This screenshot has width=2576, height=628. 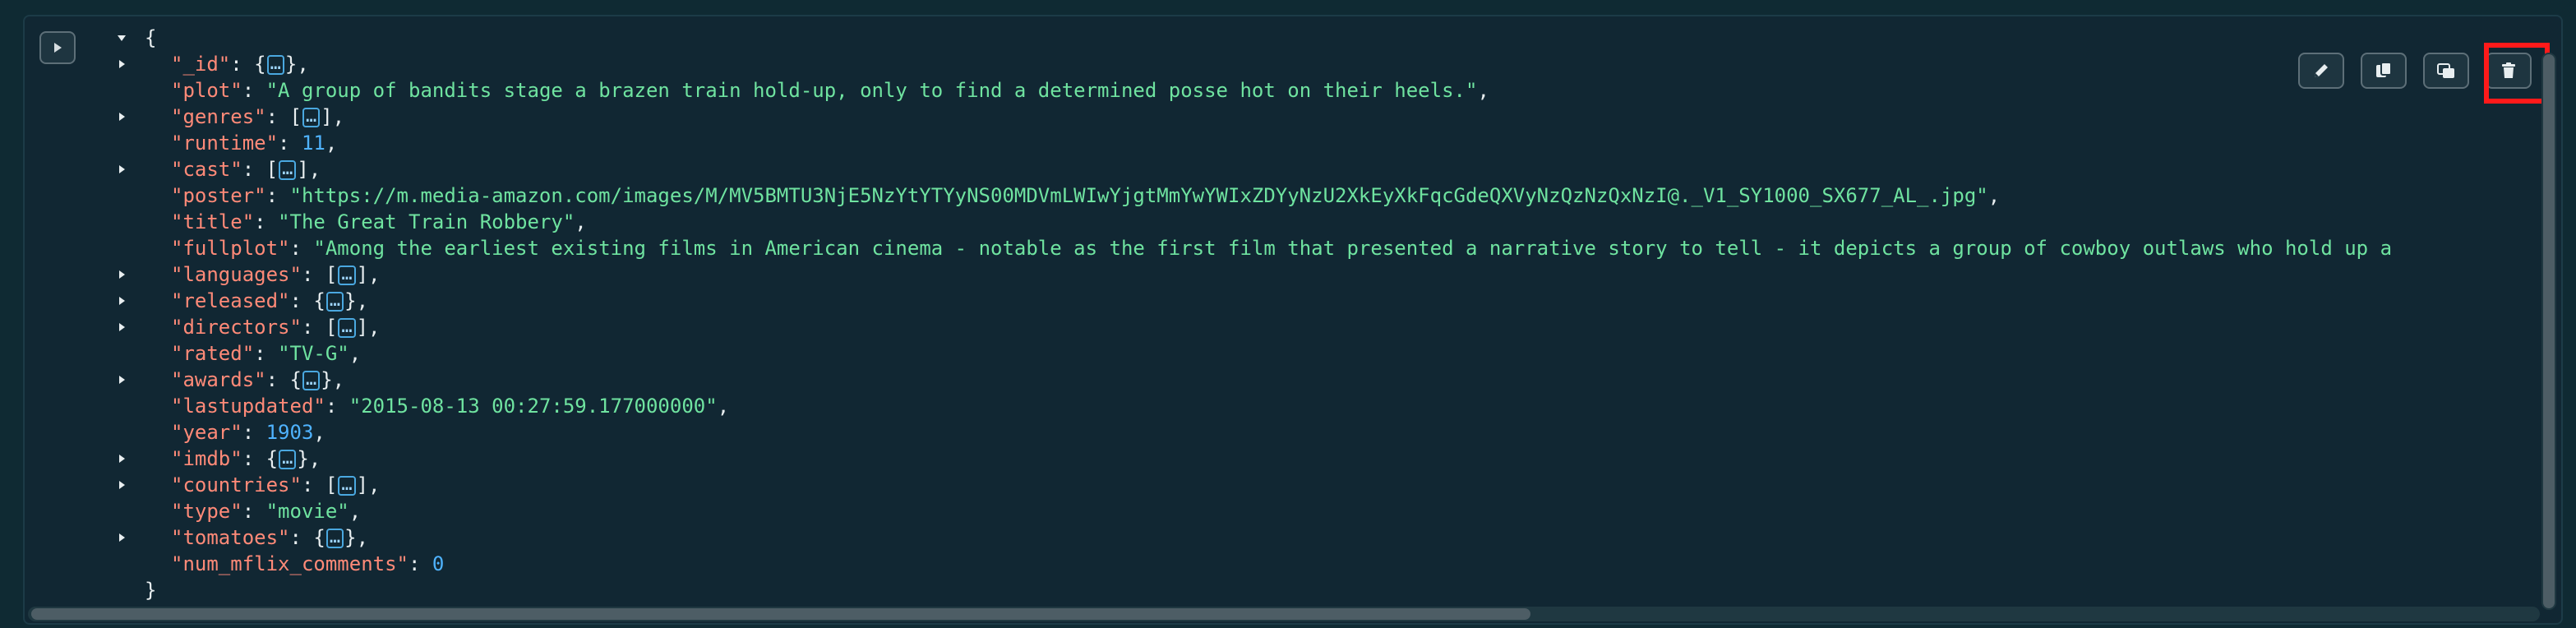 What do you see at coordinates (1317, 169) in the screenshot?
I see `field-row: "cast": […],` at bounding box center [1317, 169].